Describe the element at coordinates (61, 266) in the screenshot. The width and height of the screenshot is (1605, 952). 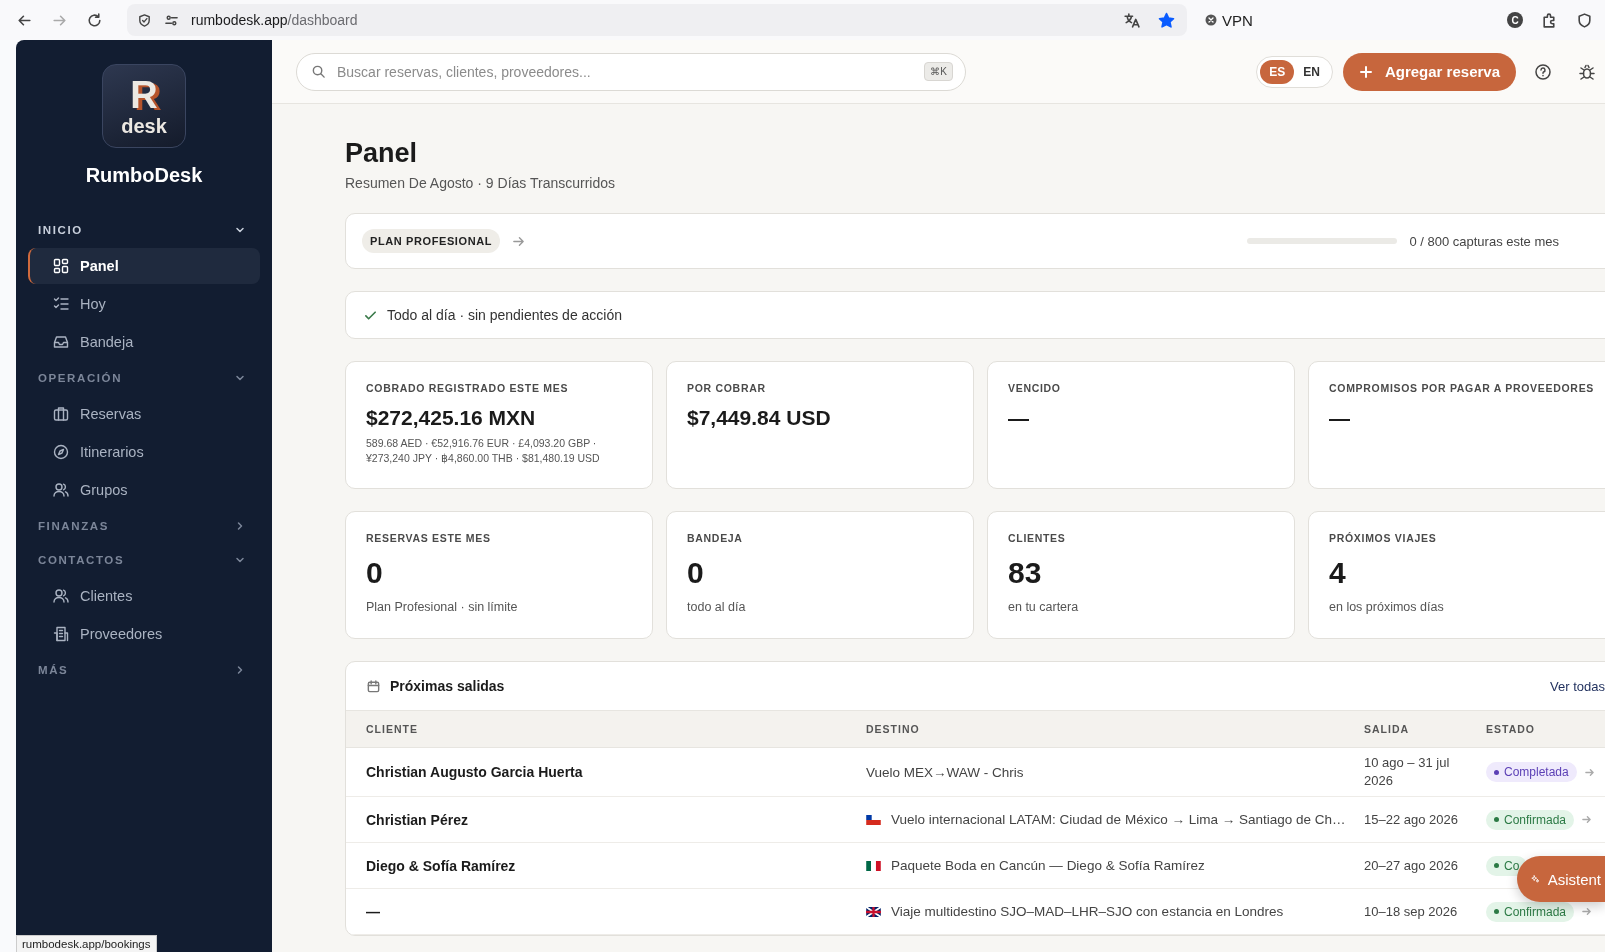
I see `grid-icon` at that location.